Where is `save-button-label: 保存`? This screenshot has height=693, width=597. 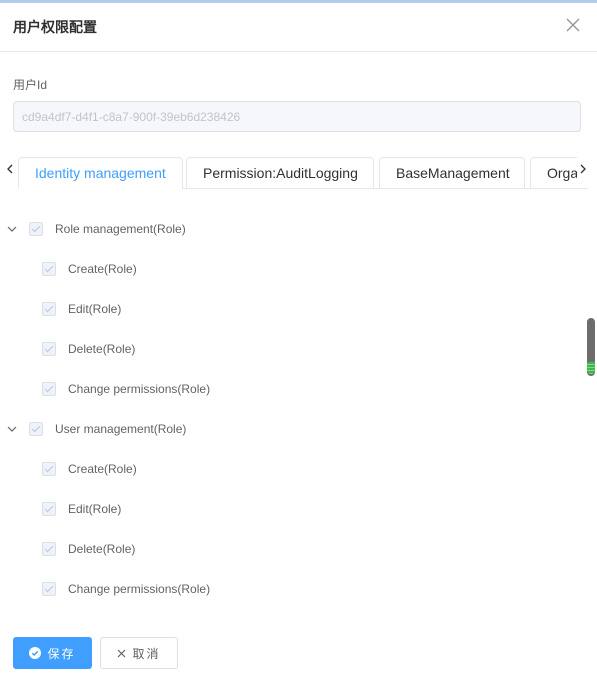
save-button-label: 保存 is located at coordinates (61, 653).